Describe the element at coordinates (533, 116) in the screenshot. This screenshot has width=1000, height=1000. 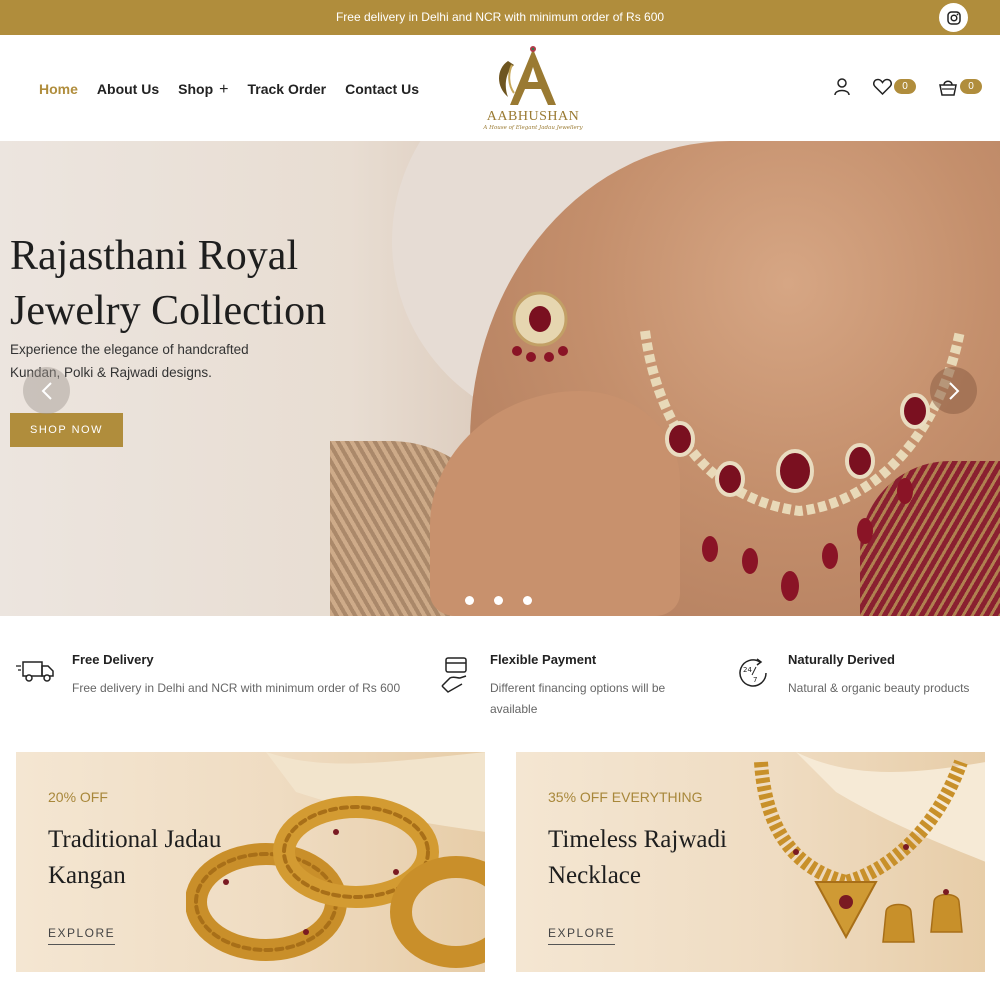
I see `logo-brand-text: AABHUSHAN` at that location.